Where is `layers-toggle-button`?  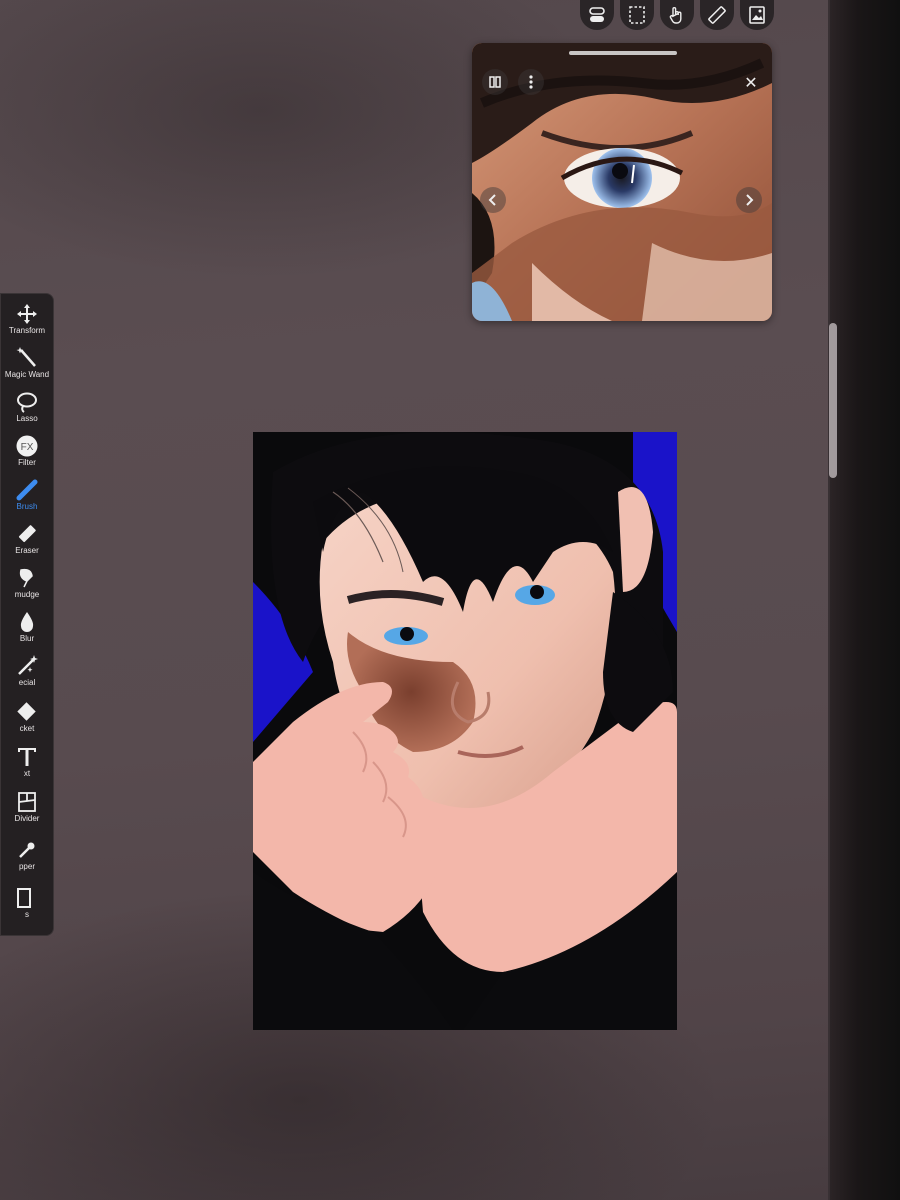 layers-toggle-button is located at coordinates (597, 15).